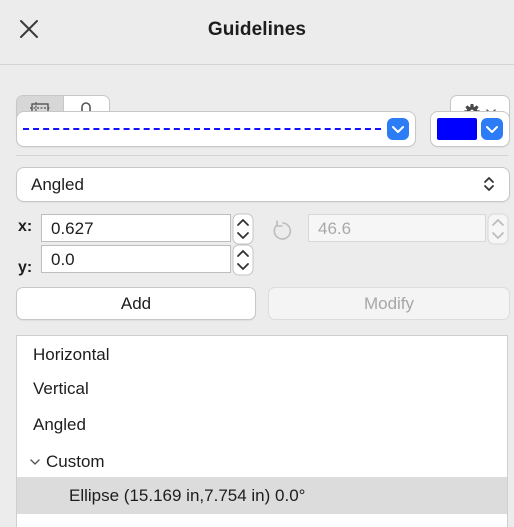  Describe the element at coordinates (457, 129) in the screenshot. I see `color-swatch` at that location.